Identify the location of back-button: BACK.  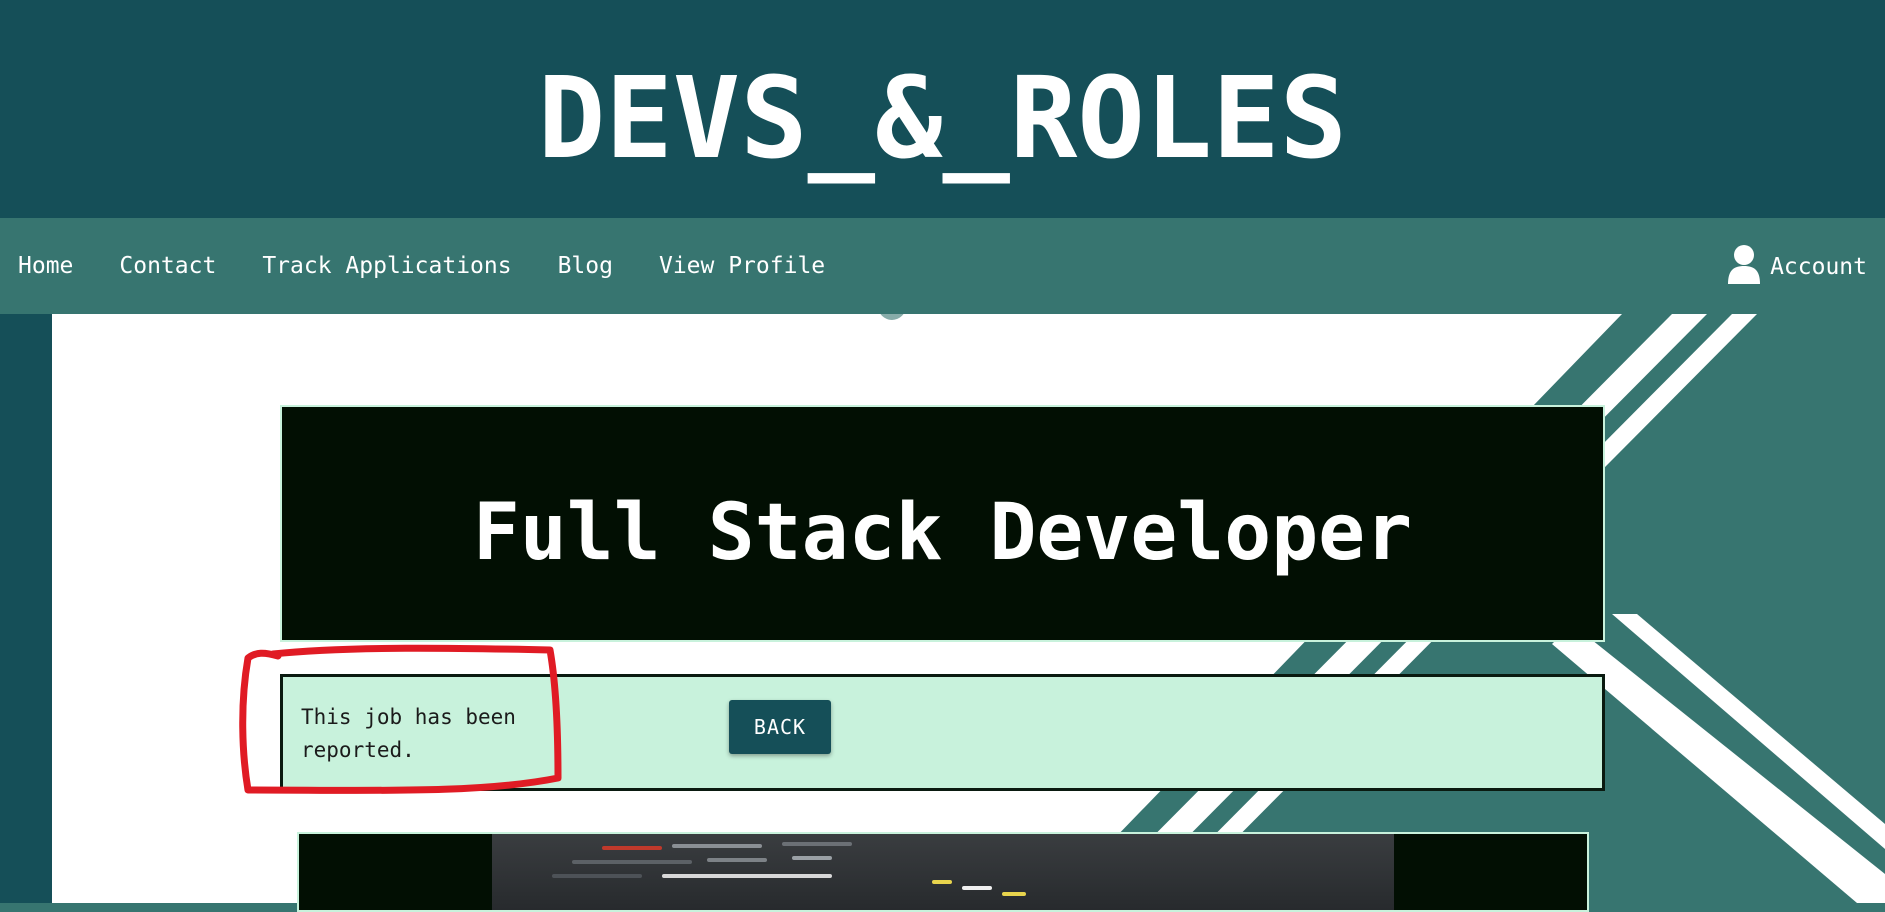
(780, 727).